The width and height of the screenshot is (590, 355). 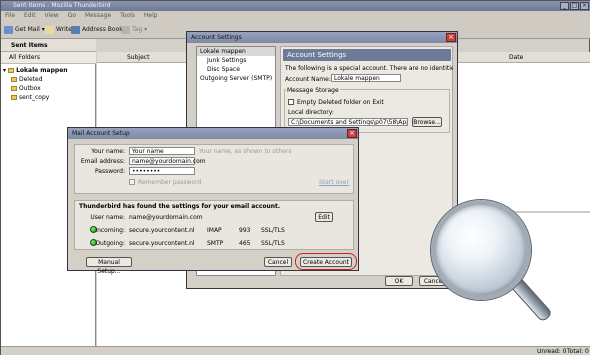 I want to click on folder-item-label: Deleted, so click(x=31, y=79).